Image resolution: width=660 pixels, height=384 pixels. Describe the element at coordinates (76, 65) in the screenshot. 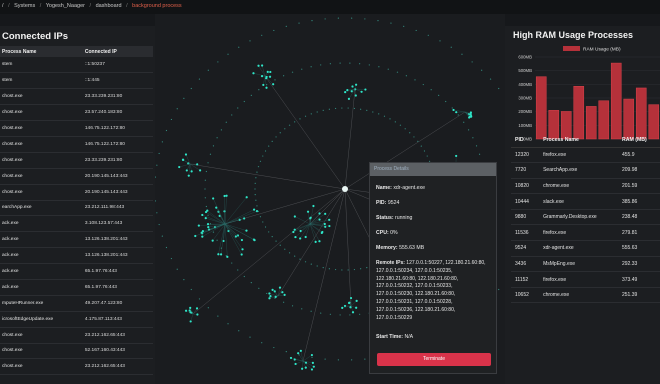

I see `table-row: stem::1:50237` at that location.